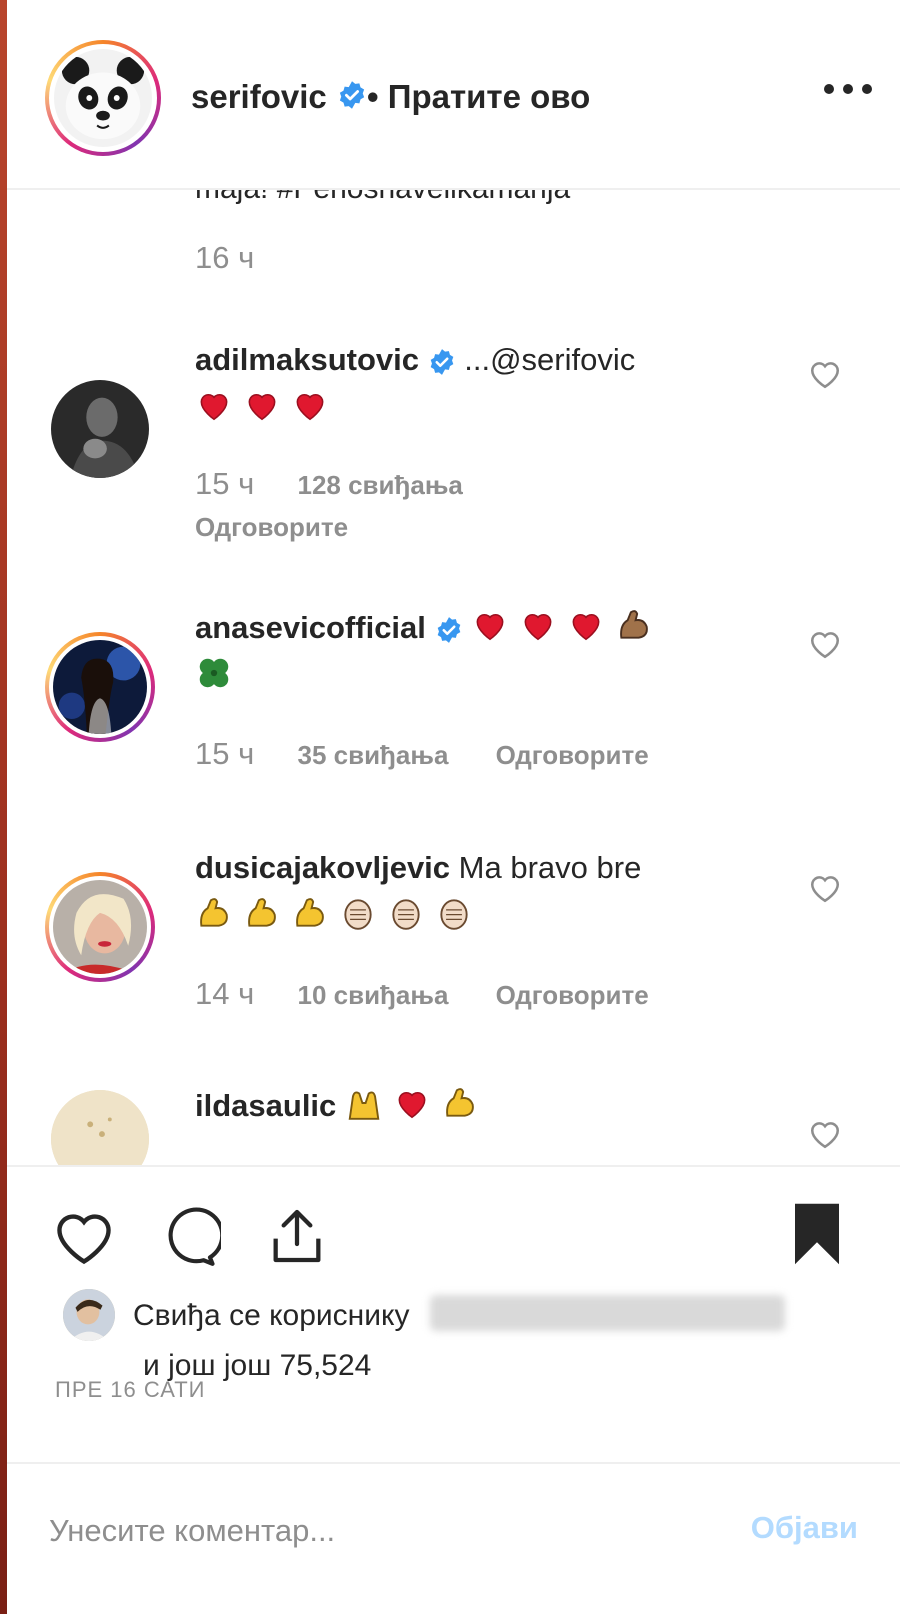  I want to click on comment-username: anasevicofficial, so click(310, 627).